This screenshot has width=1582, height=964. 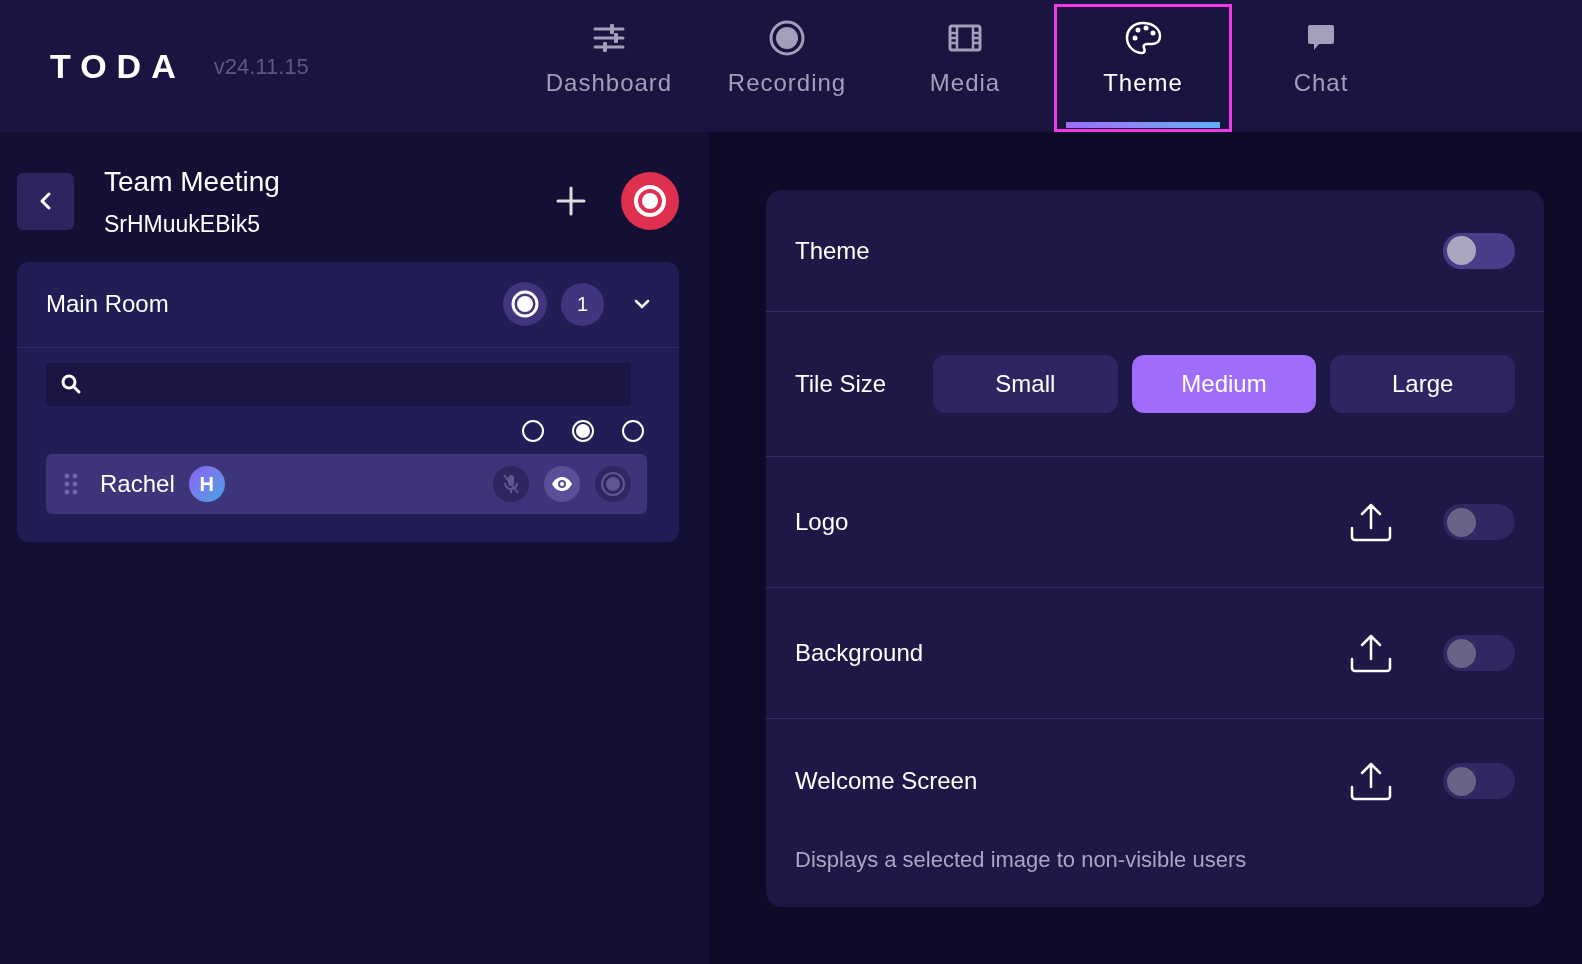 What do you see at coordinates (571, 201) in the screenshot?
I see `plus-icon` at bounding box center [571, 201].